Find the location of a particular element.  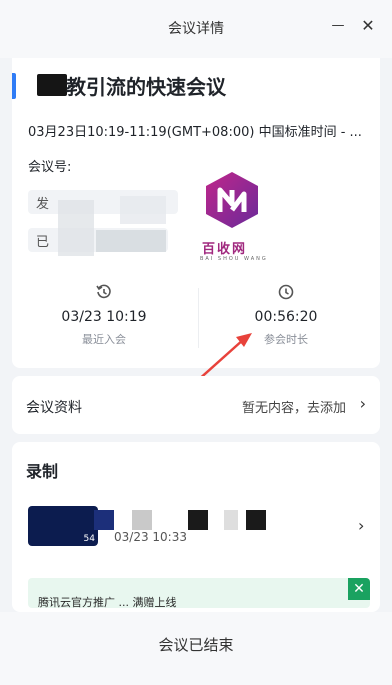

meeting-ended-status: 会议已结束 is located at coordinates (196, 645).